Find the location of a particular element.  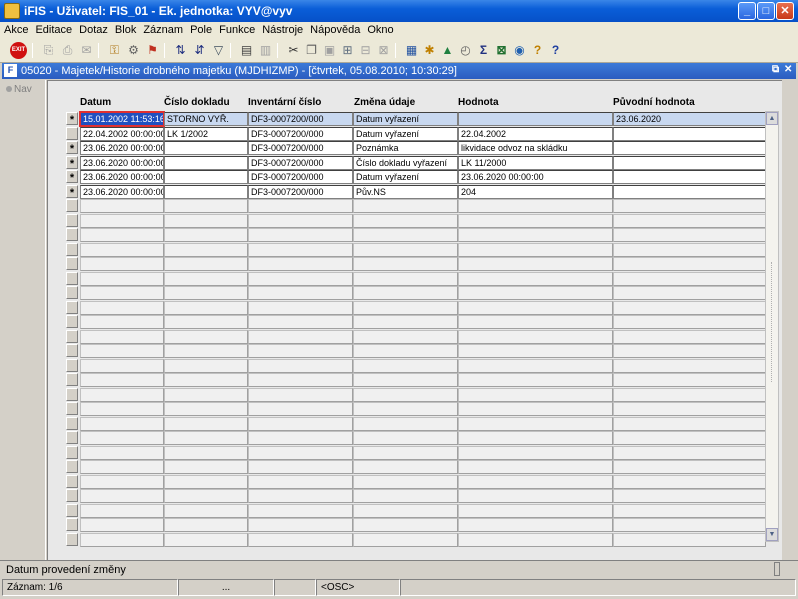

excel-icon: ⊠ is located at coordinates (501, 50).